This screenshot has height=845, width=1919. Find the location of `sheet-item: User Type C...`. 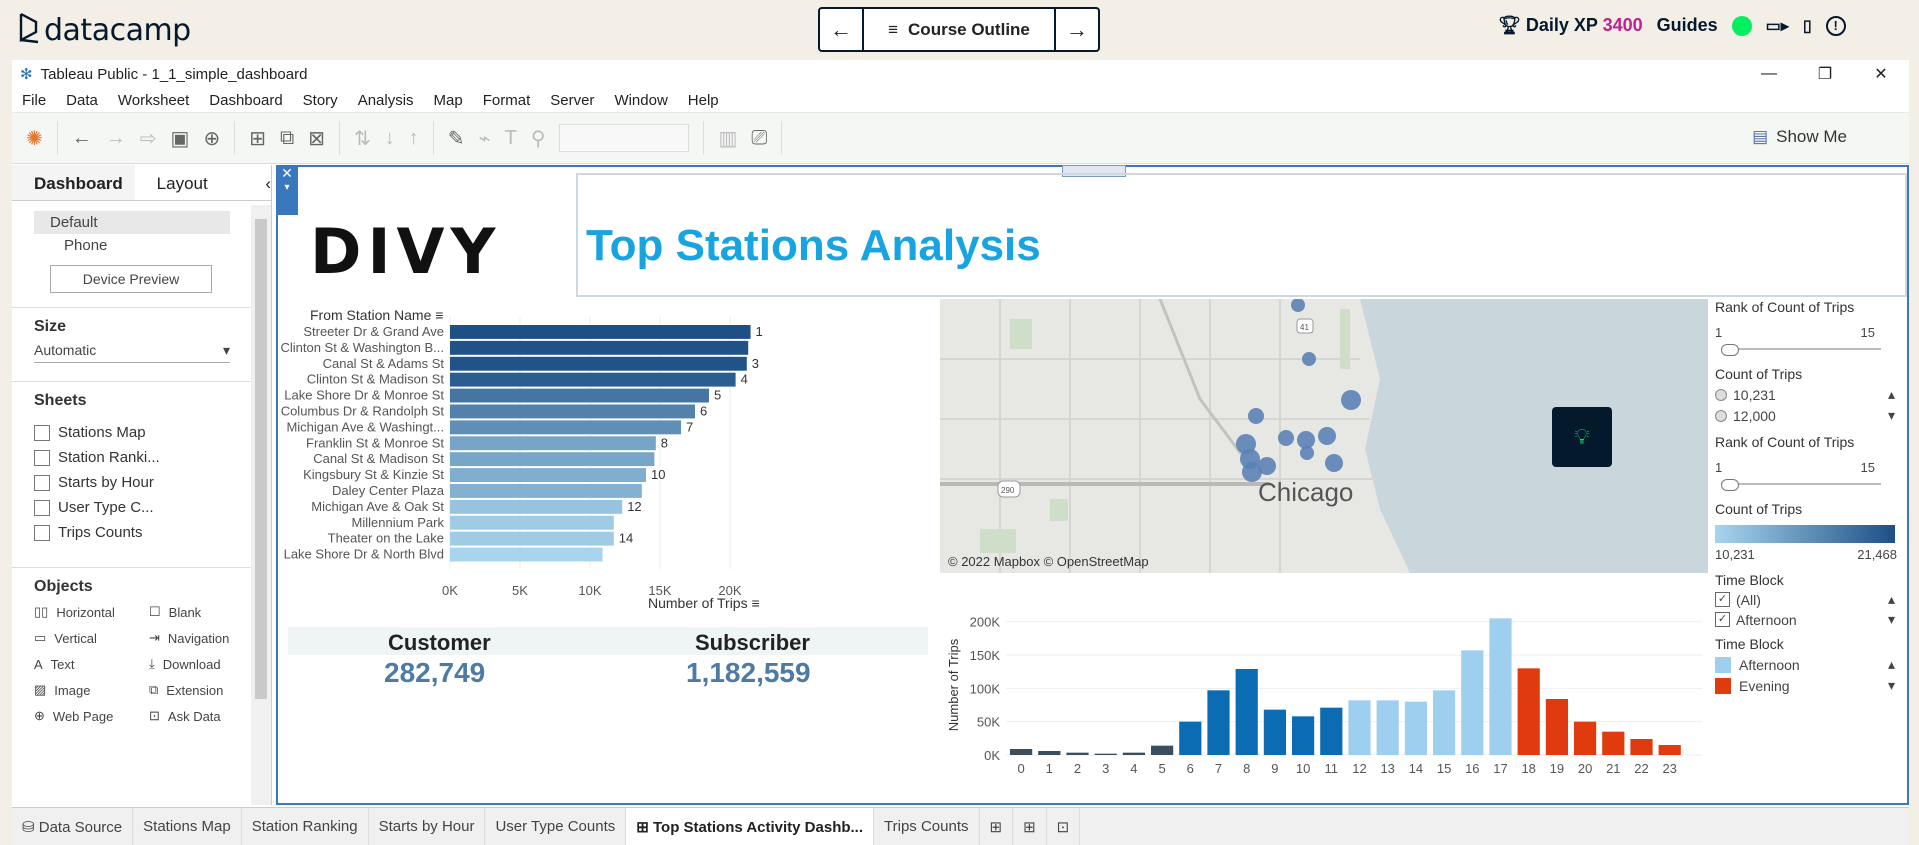

sheet-item: User Type C... is located at coordinates (152, 507).